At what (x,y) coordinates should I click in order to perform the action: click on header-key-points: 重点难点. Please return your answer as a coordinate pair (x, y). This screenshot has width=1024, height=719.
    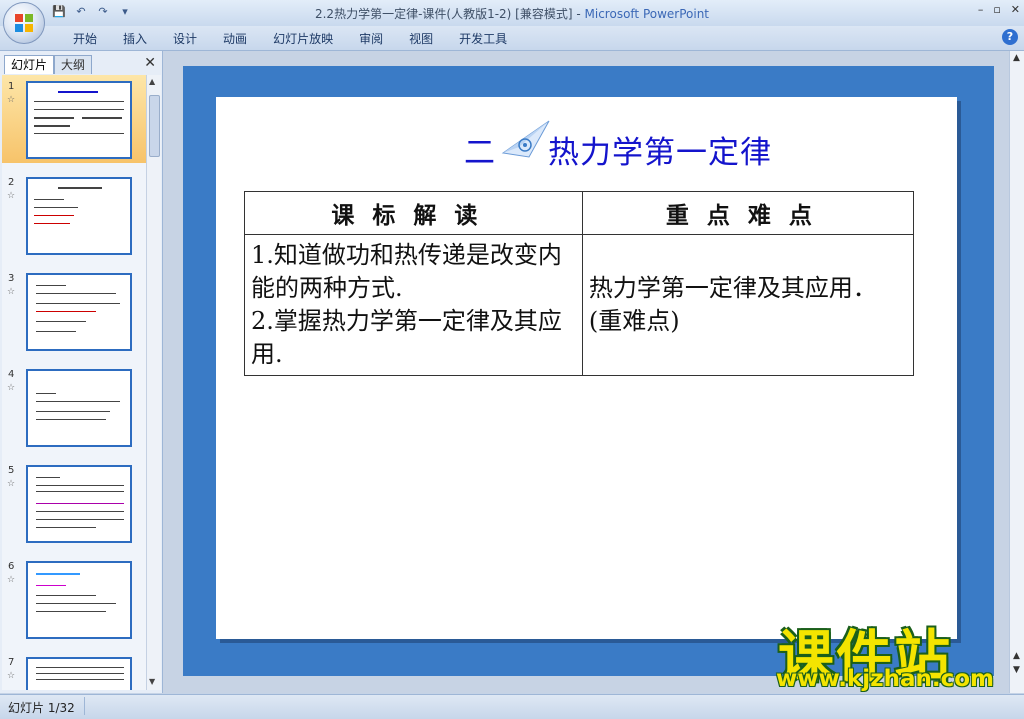
    Looking at the image, I should click on (748, 213).